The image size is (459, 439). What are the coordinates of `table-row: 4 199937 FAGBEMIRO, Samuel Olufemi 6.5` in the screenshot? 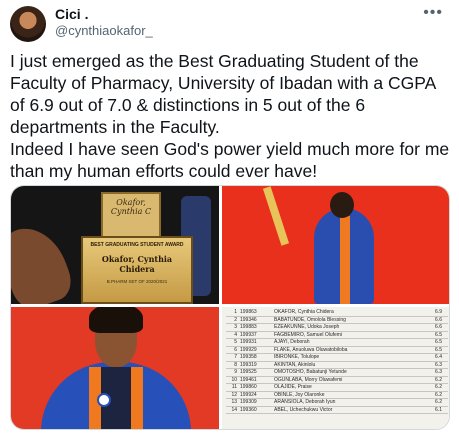 It's located at (337, 335).